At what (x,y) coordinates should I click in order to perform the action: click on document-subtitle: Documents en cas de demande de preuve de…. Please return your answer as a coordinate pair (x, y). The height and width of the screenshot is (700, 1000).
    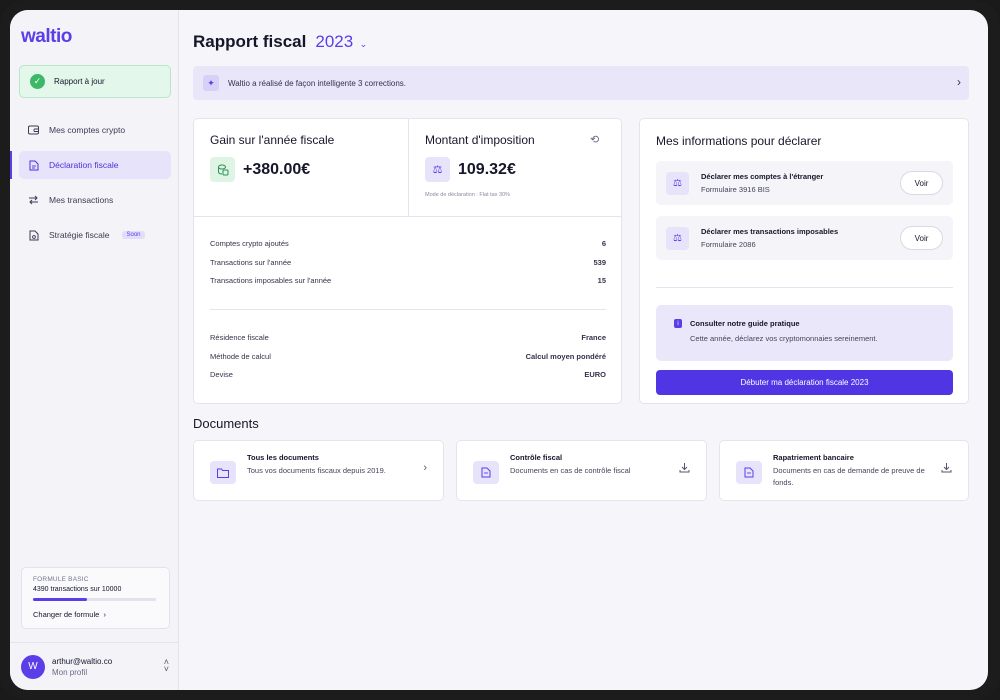
    Looking at the image, I should click on (849, 476).